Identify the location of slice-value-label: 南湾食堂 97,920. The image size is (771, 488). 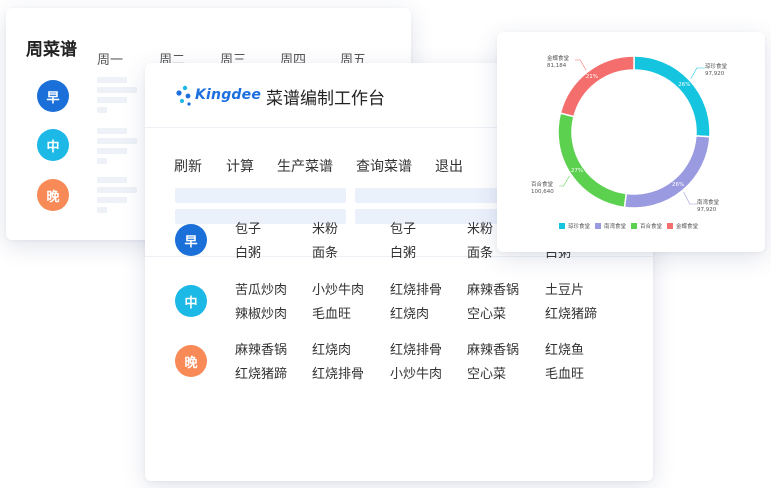
(708, 207).